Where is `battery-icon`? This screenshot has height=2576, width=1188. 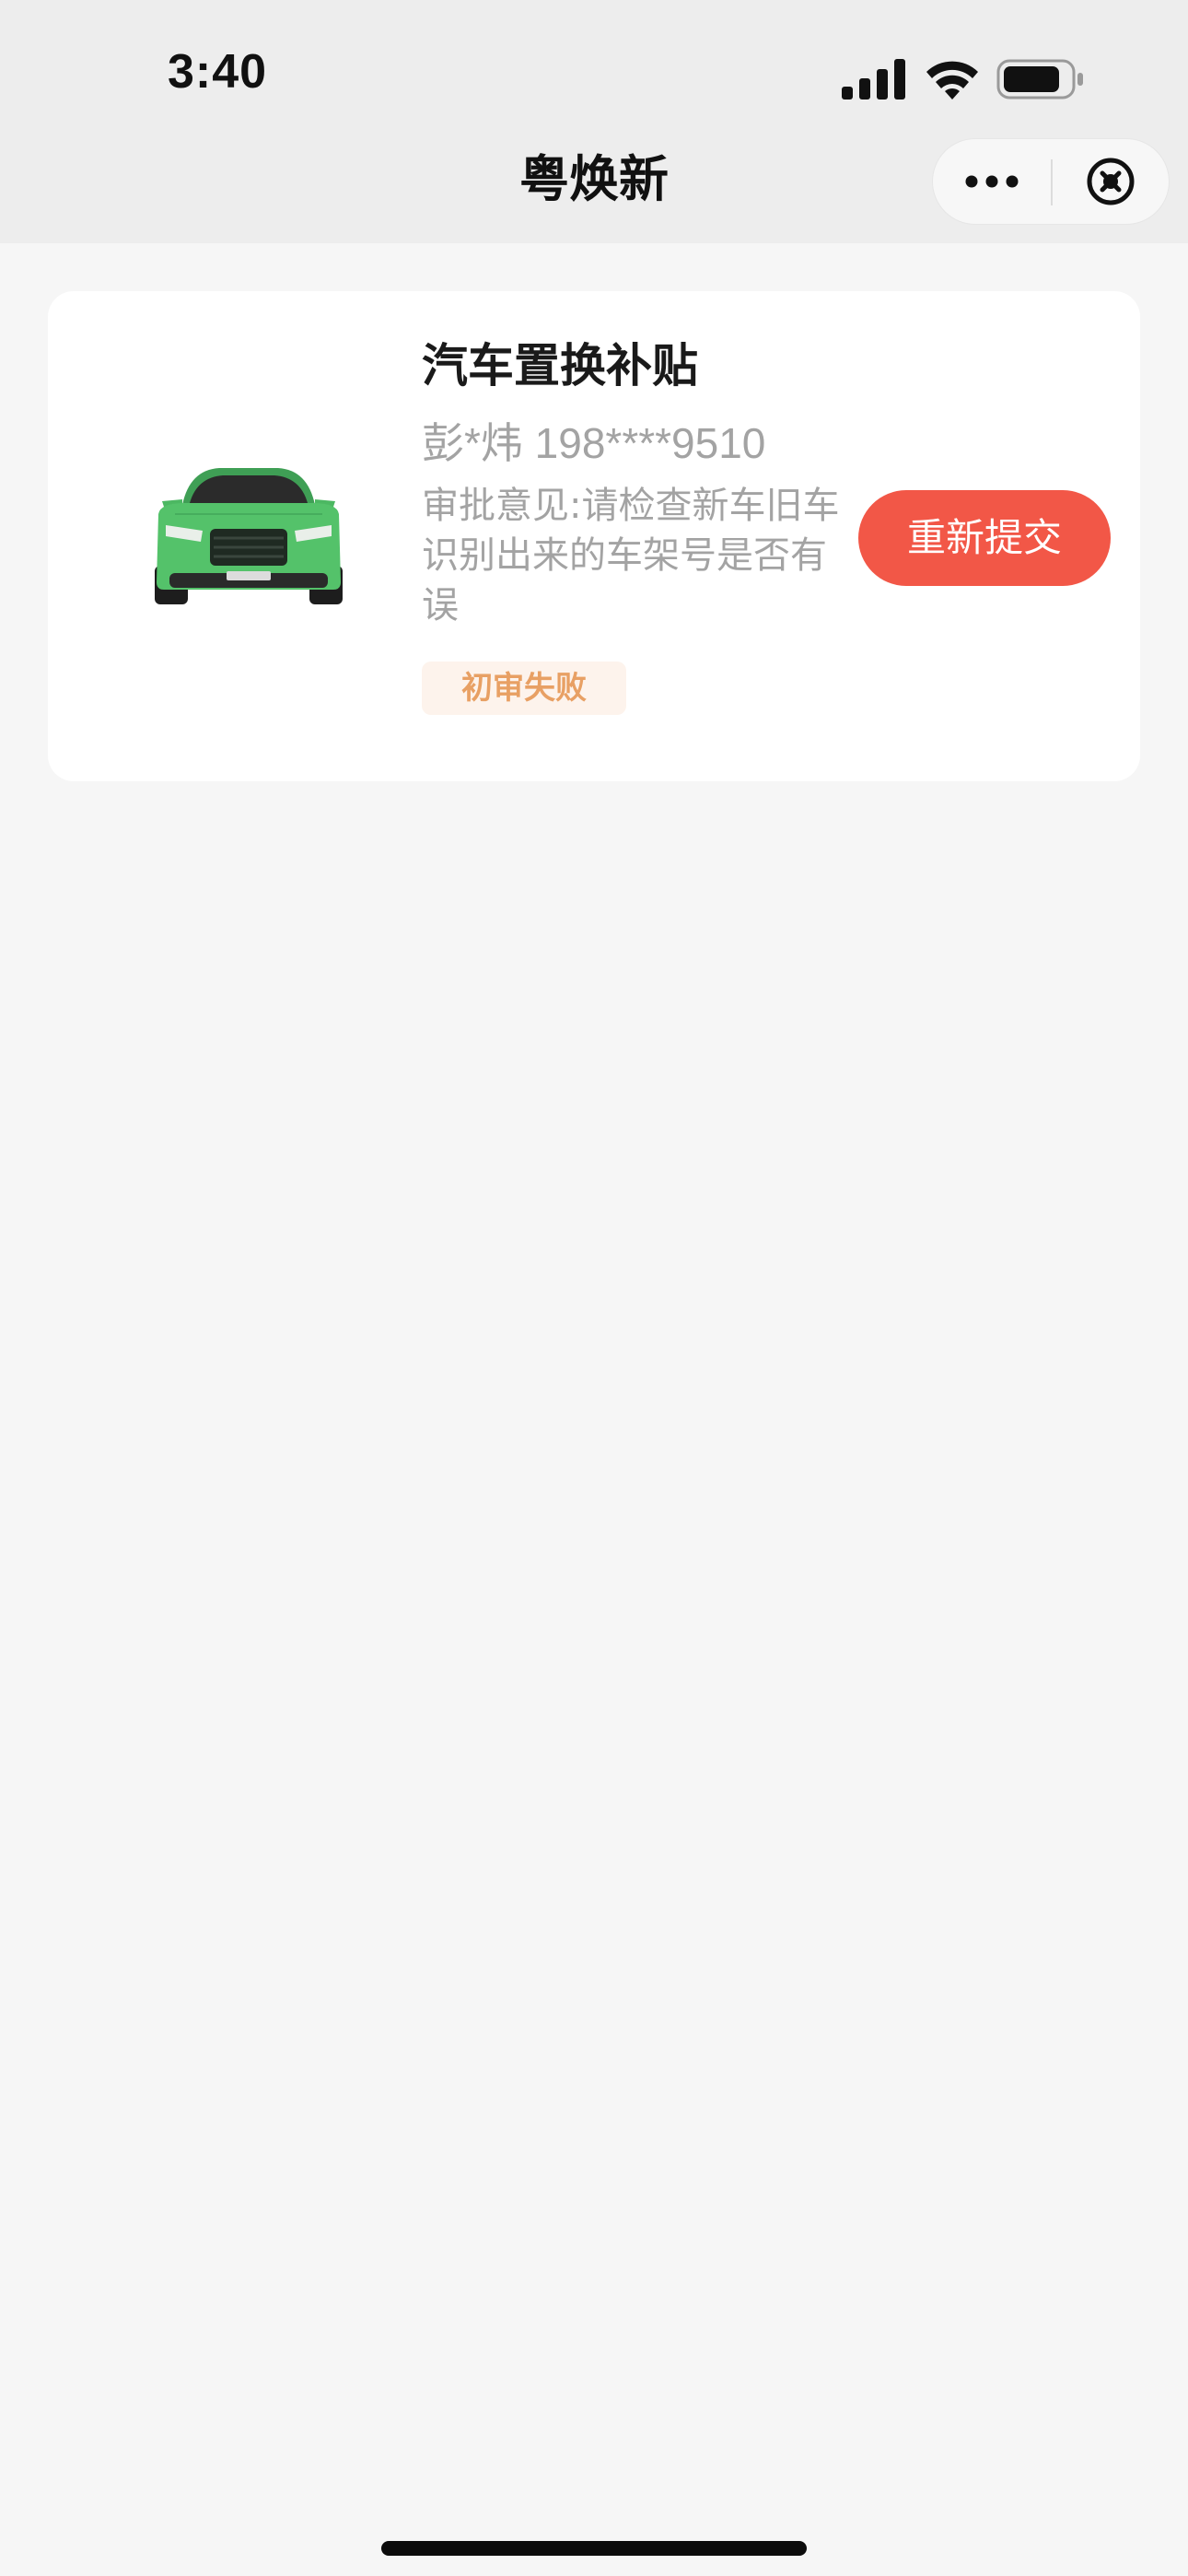
battery-icon is located at coordinates (1039, 79).